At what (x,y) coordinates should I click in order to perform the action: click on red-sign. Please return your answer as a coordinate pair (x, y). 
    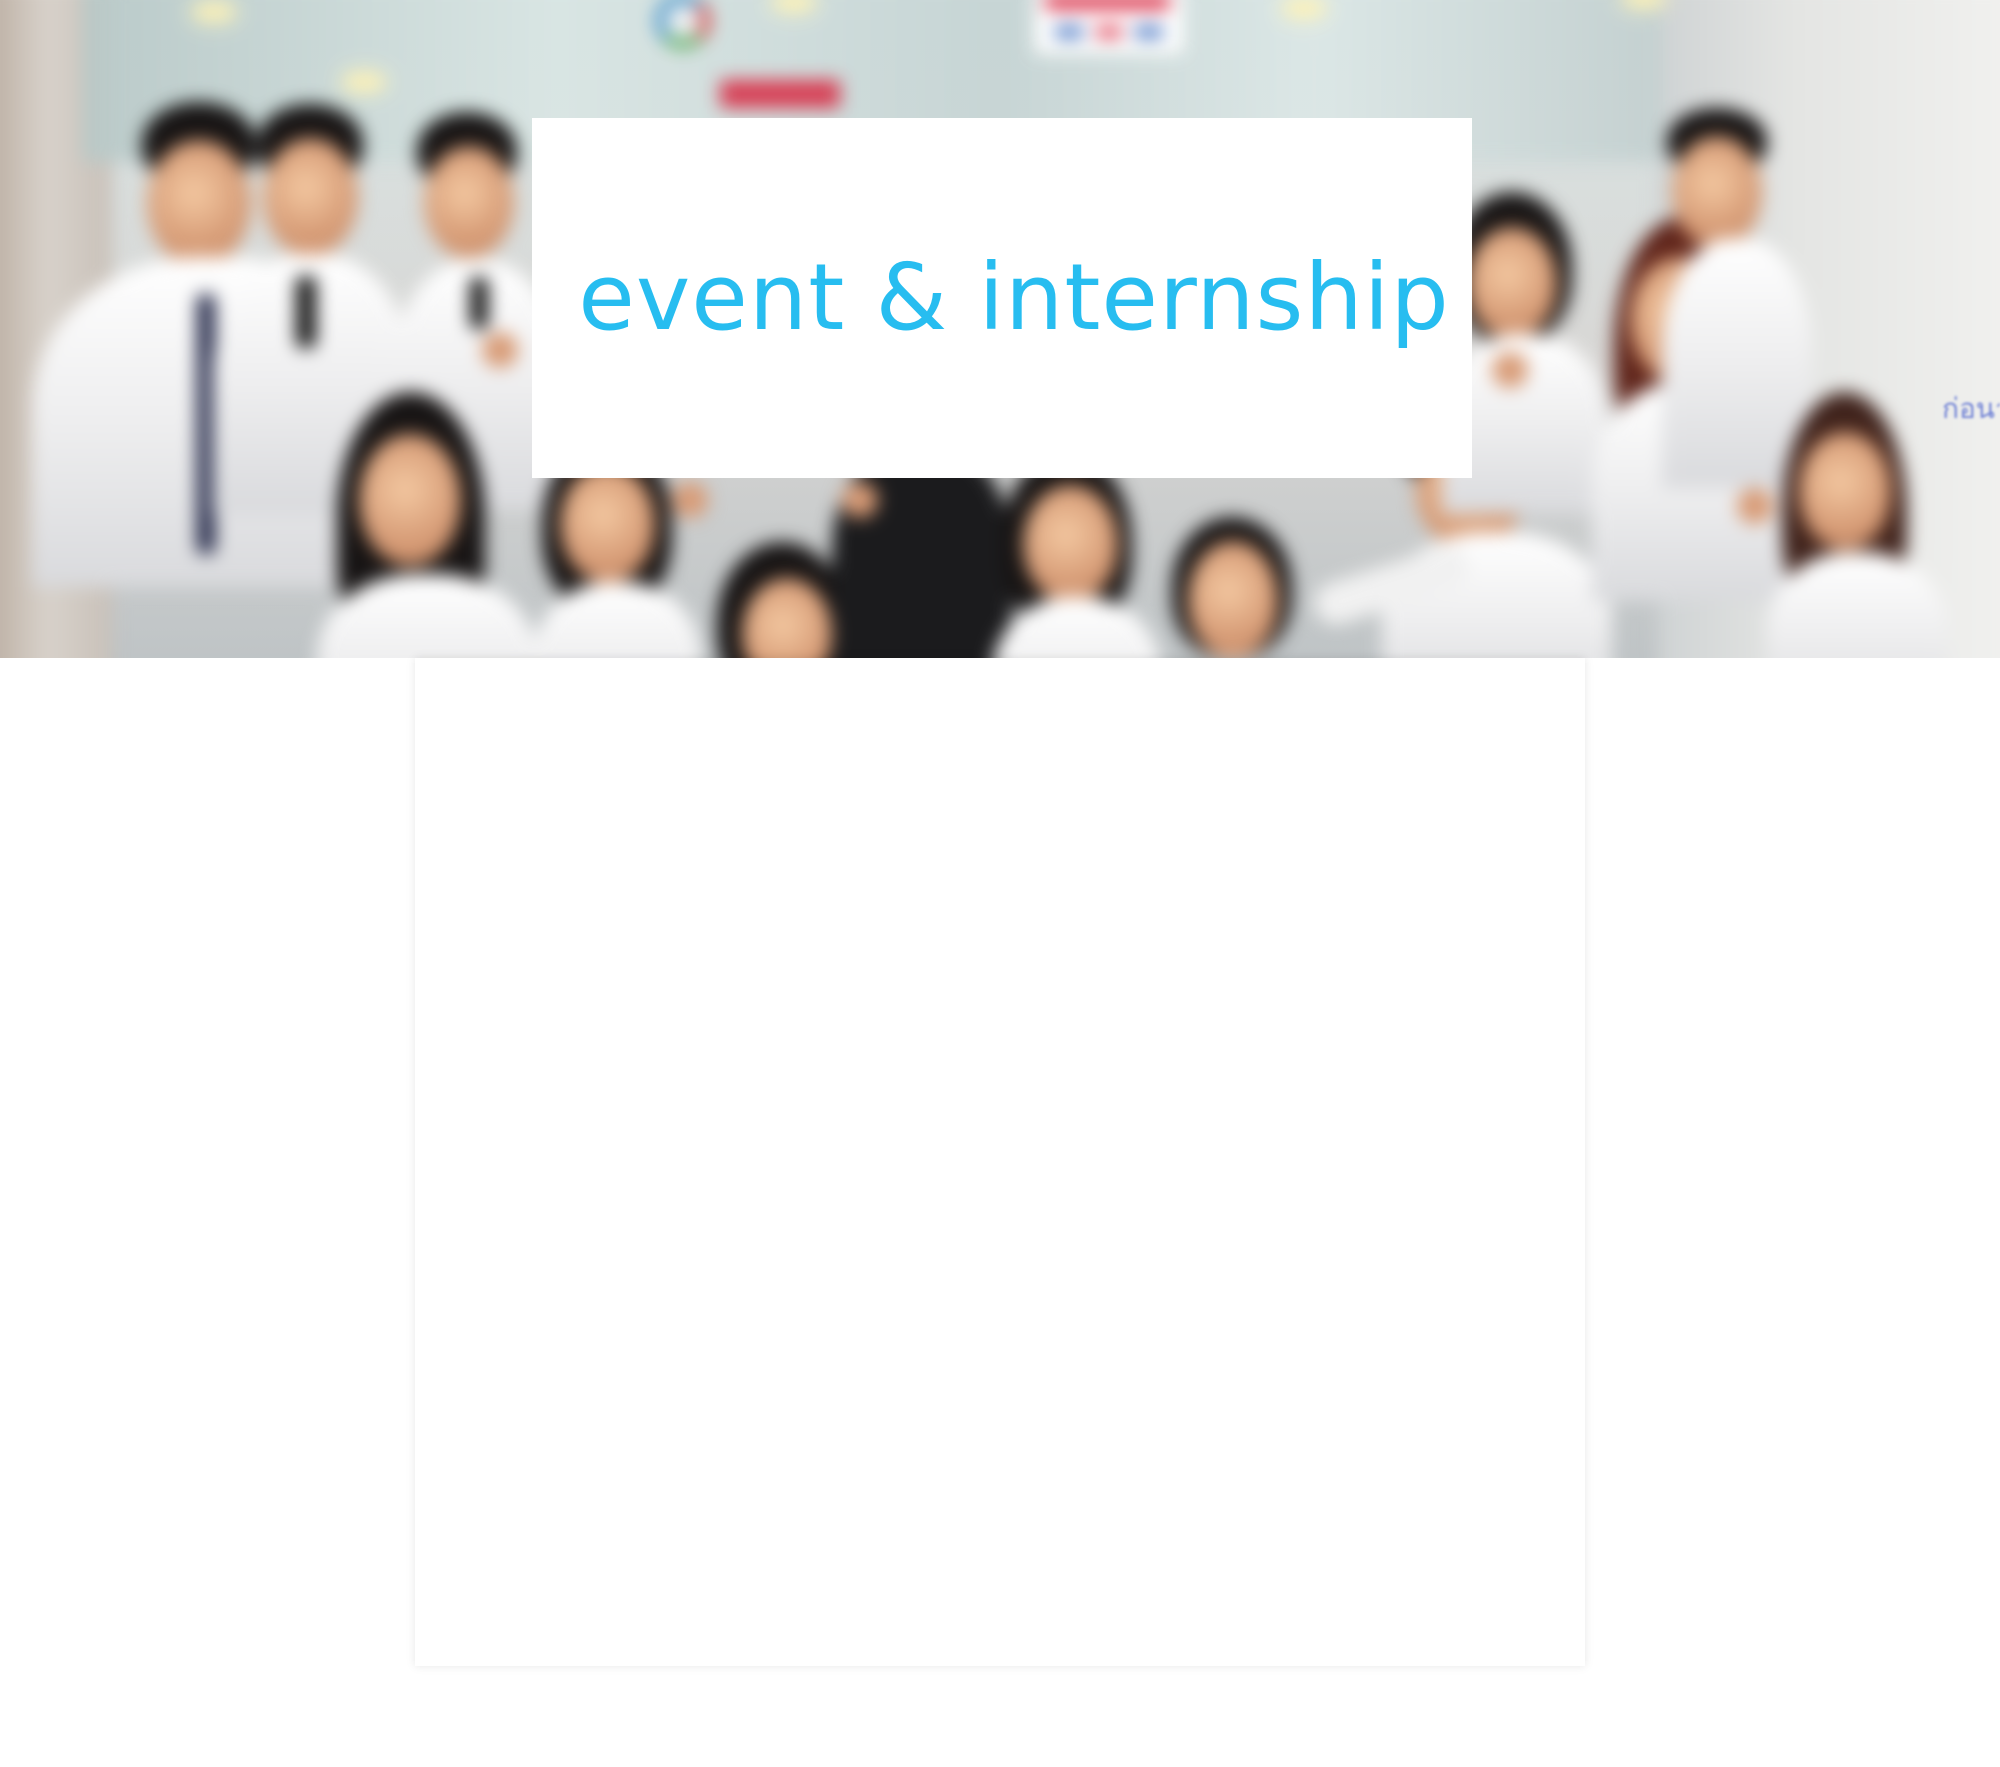
    Looking at the image, I should click on (780, 94).